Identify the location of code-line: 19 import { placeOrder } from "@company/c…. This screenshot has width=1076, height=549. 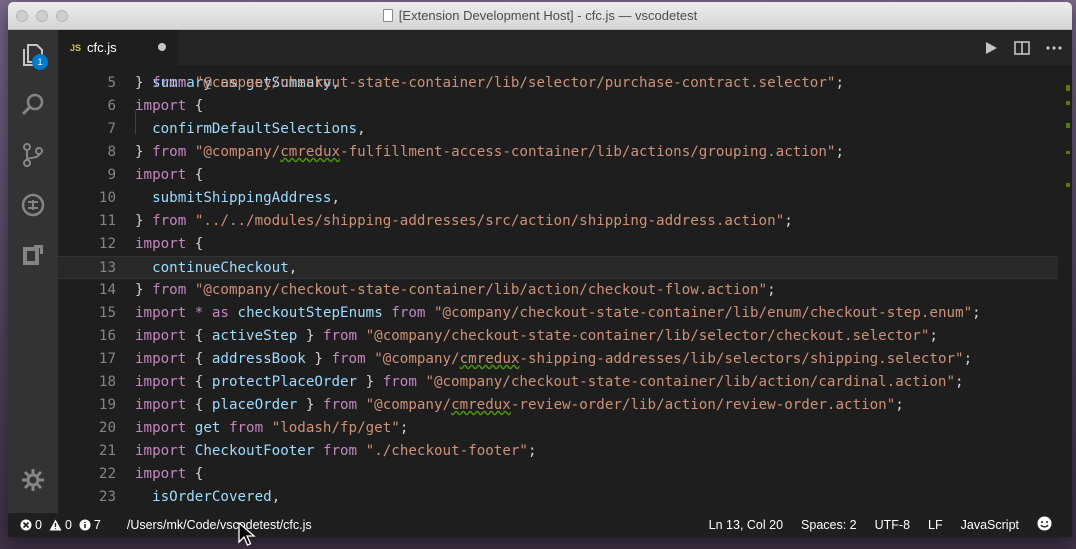
(558, 405).